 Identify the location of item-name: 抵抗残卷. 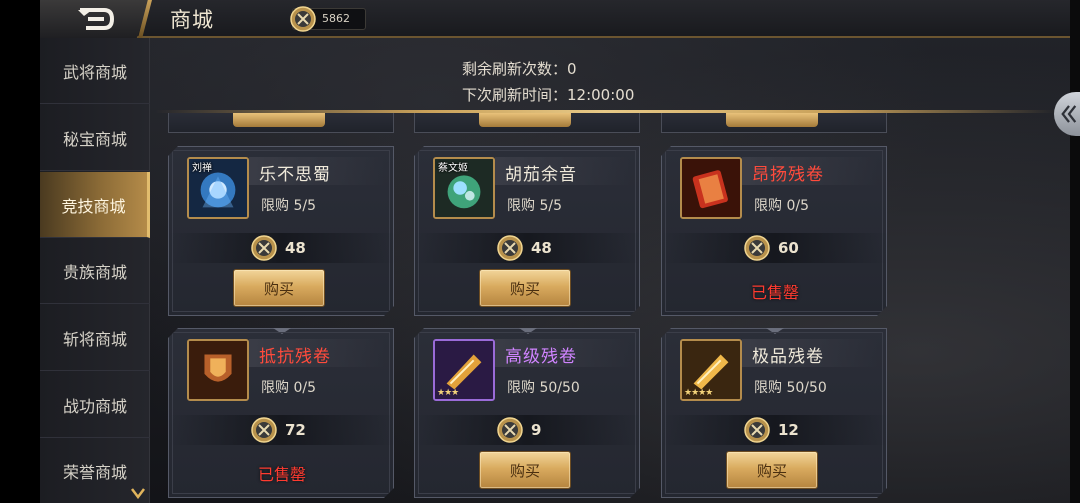
(295, 357).